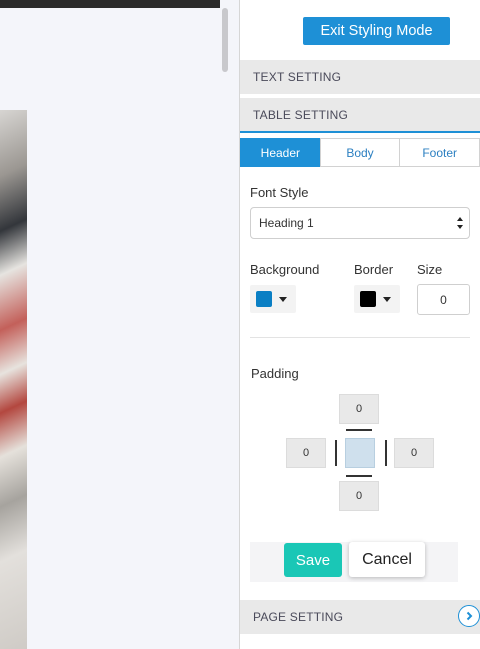 This screenshot has height=649, width=480. What do you see at coordinates (301, 114) in the screenshot?
I see `table-setting-label: TABLE SETTING` at bounding box center [301, 114].